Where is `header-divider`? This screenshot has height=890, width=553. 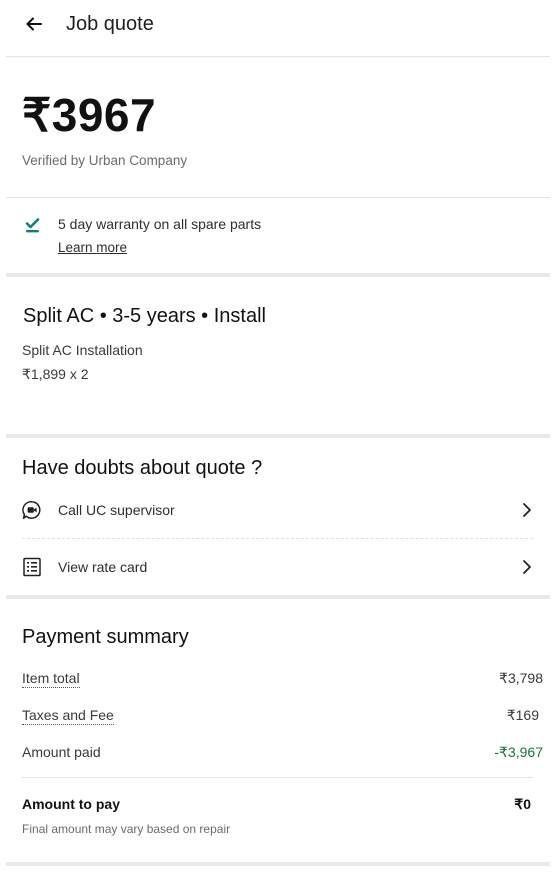 header-divider is located at coordinates (278, 56).